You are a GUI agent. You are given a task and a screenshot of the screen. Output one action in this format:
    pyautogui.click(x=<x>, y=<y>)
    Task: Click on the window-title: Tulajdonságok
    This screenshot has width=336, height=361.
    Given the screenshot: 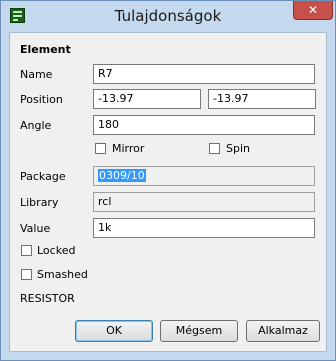 What is the action you would take?
    pyautogui.click(x=168, y=16)
    